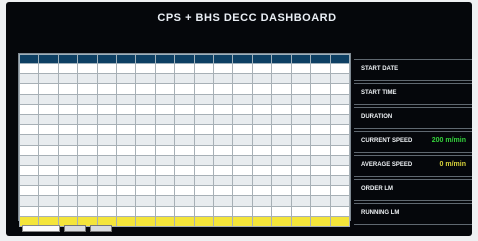 The height and width of the screenshot is (241, 478). Describe the element at coordinates (379, 93) in the screenshot. I see `metric-label: START TIME` at that location.